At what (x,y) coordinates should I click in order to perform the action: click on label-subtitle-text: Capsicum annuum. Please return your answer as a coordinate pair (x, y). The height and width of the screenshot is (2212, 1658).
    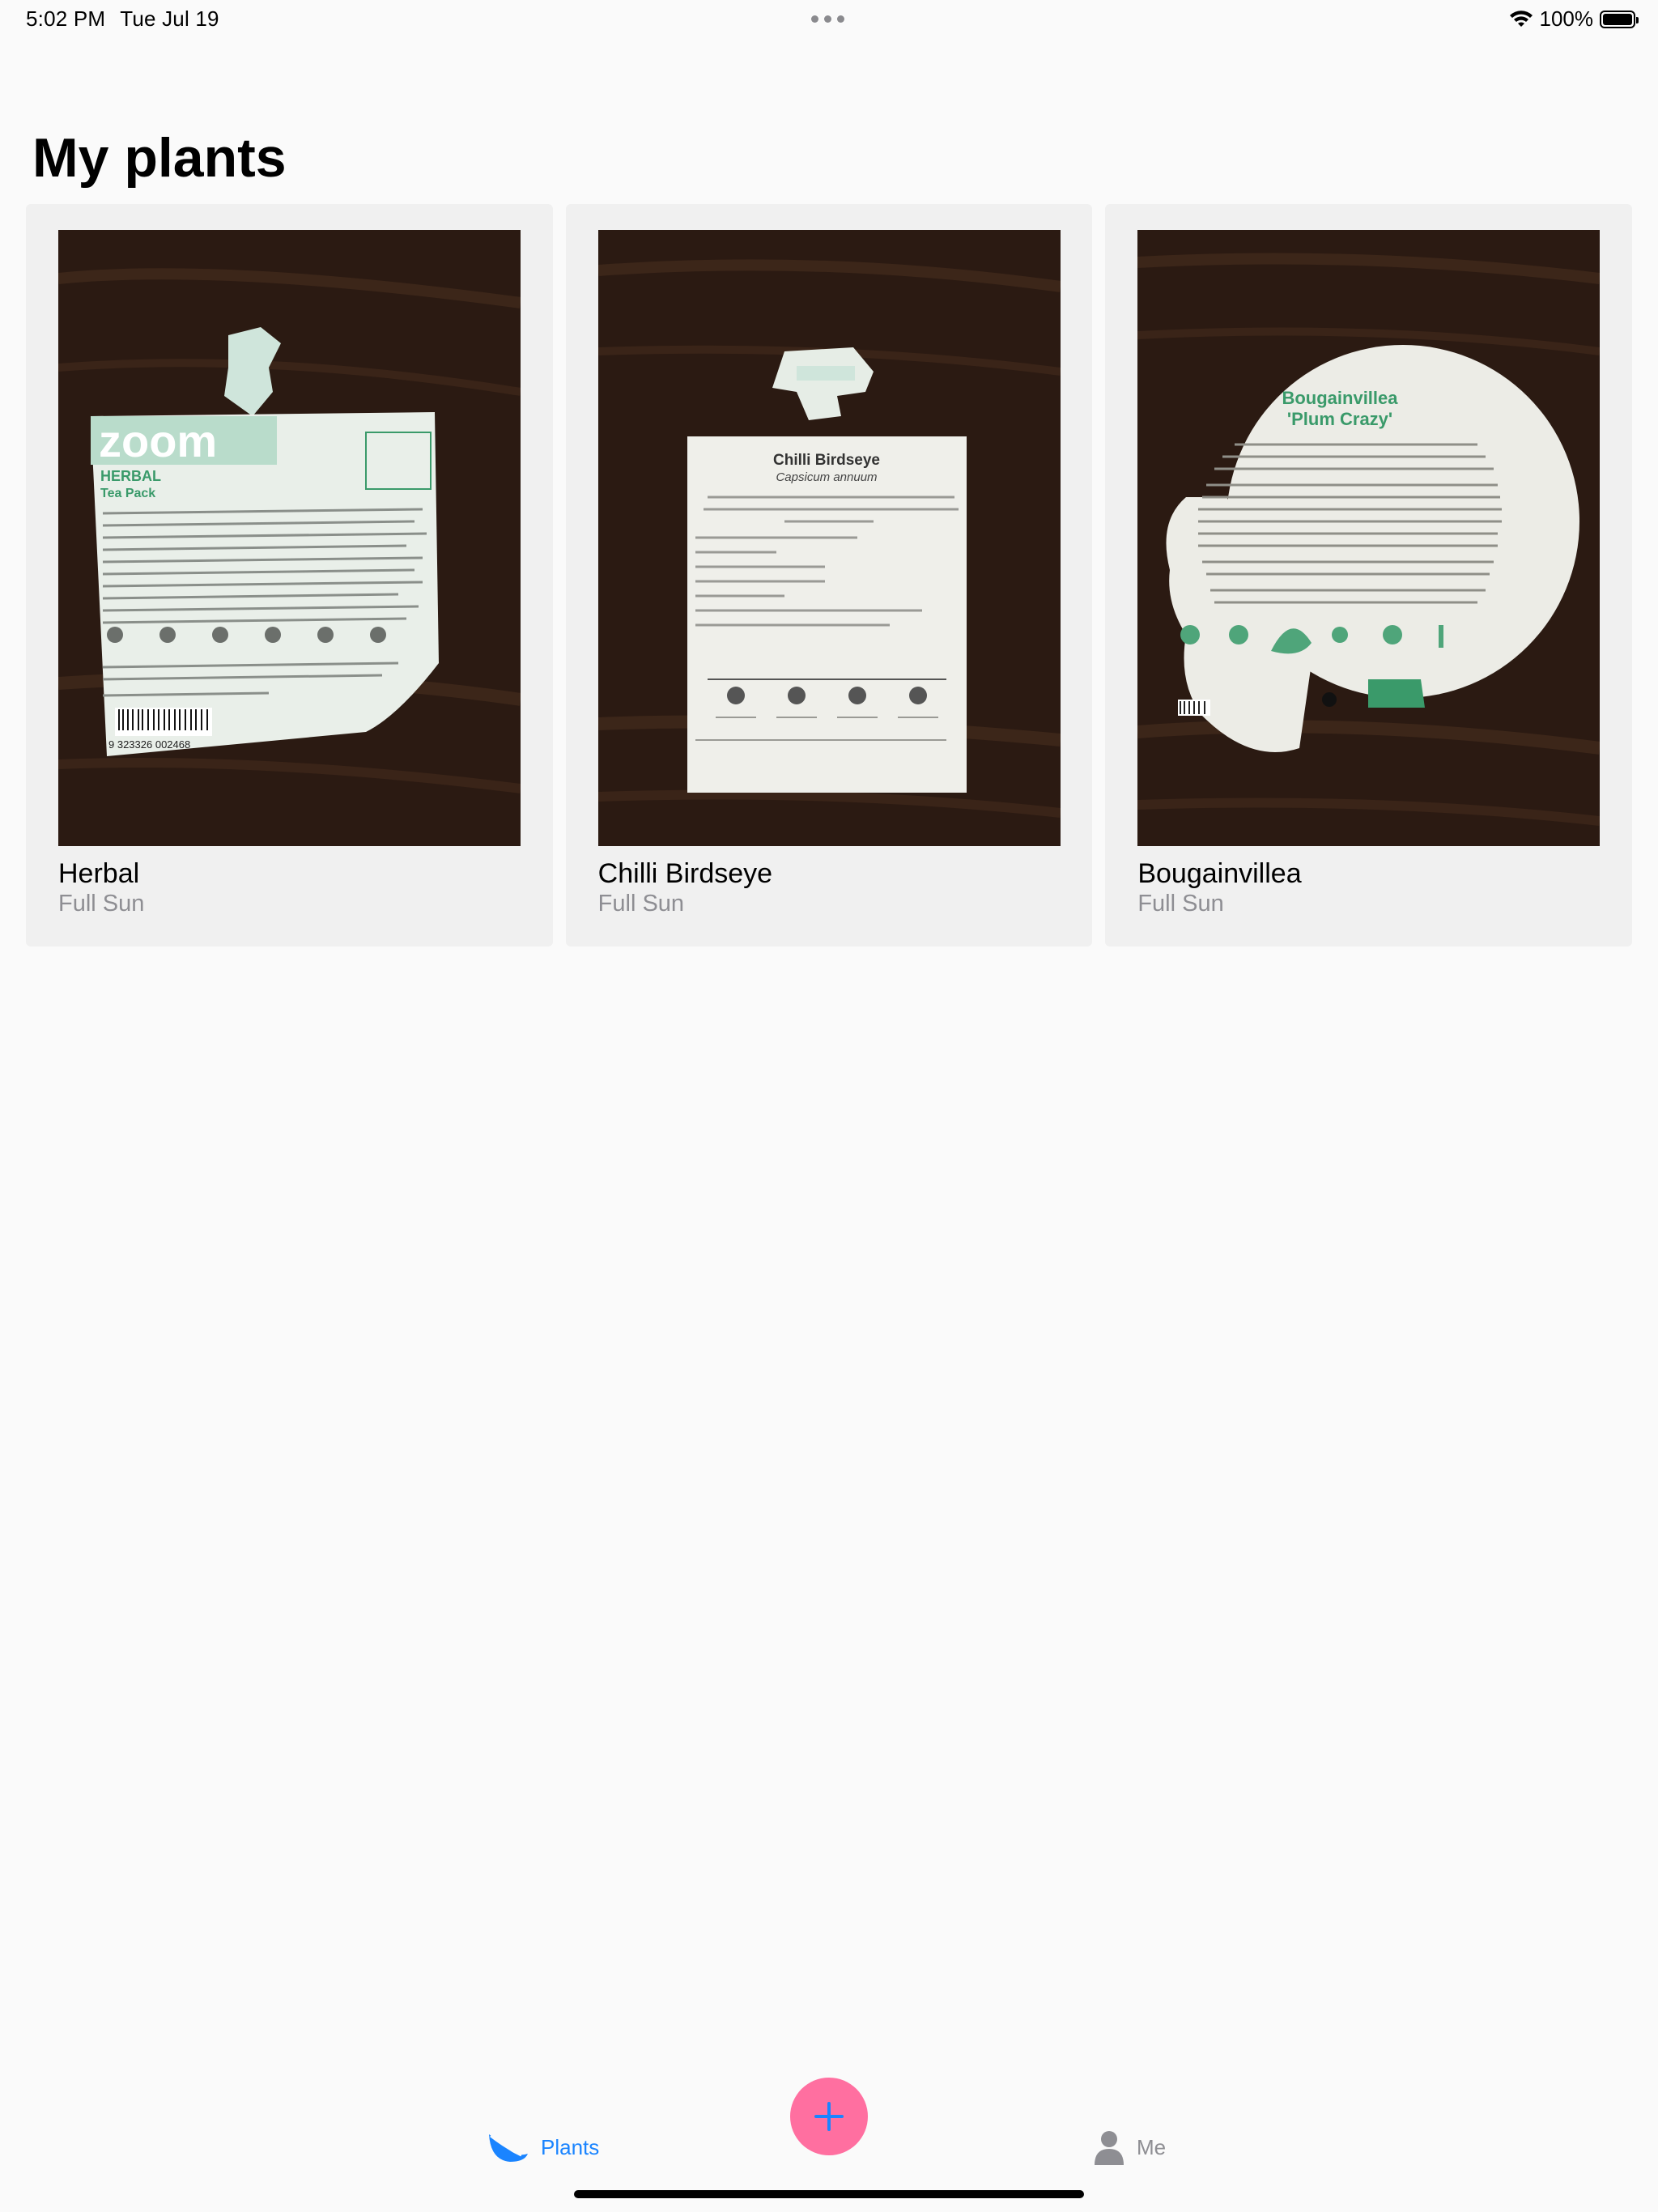
    Looking at the image, I should click on (826, 477).